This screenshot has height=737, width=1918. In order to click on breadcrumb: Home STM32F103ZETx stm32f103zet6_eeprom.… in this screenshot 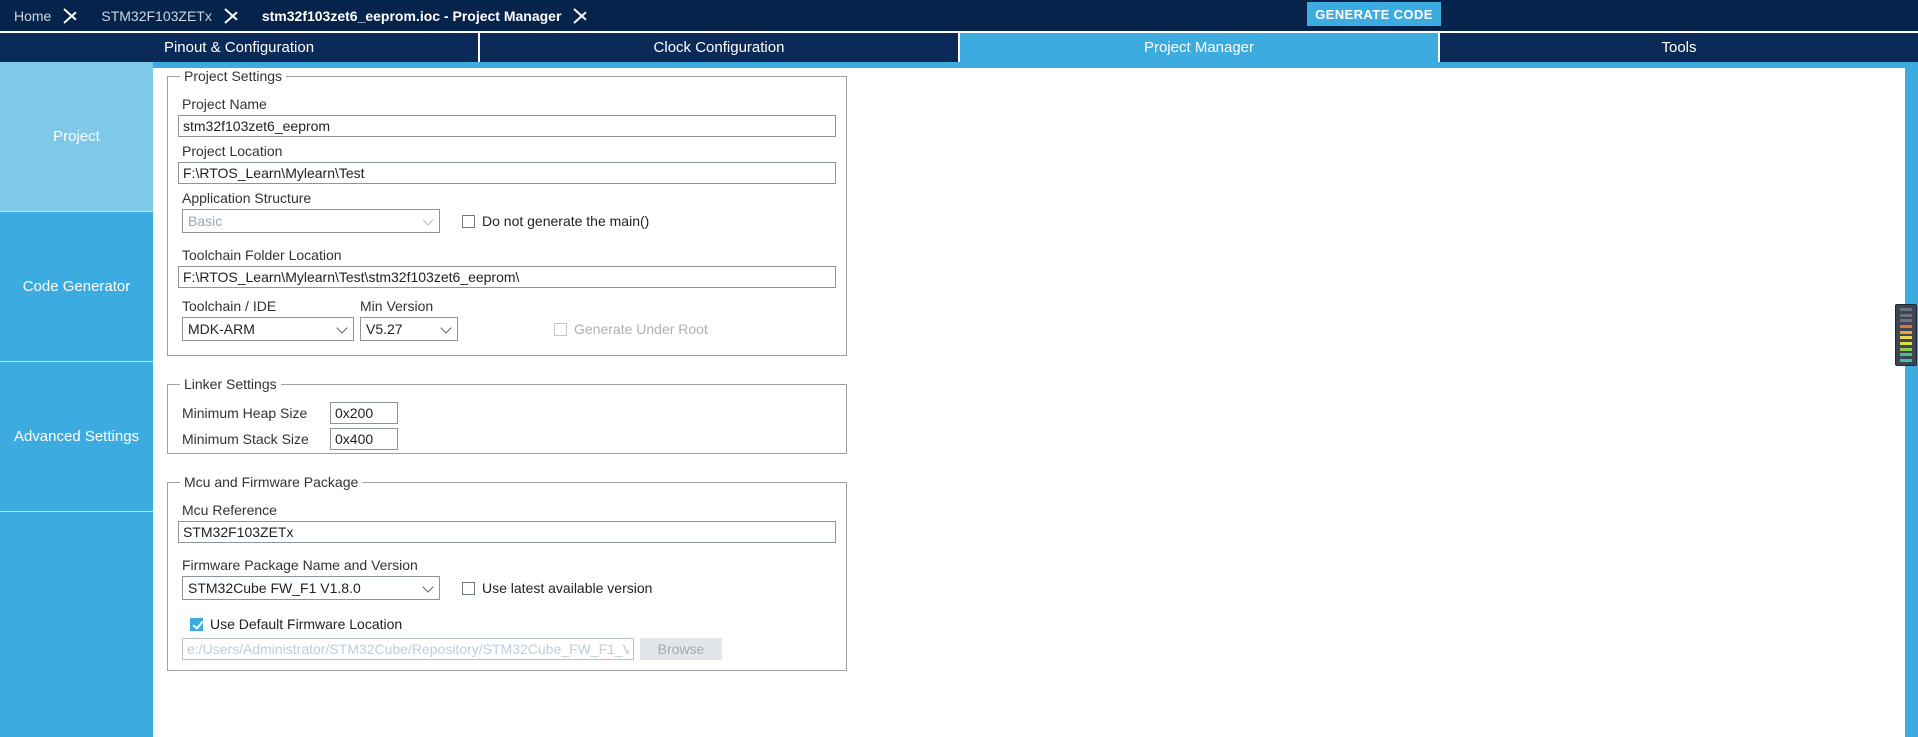, I will do `click(959, 15)`.